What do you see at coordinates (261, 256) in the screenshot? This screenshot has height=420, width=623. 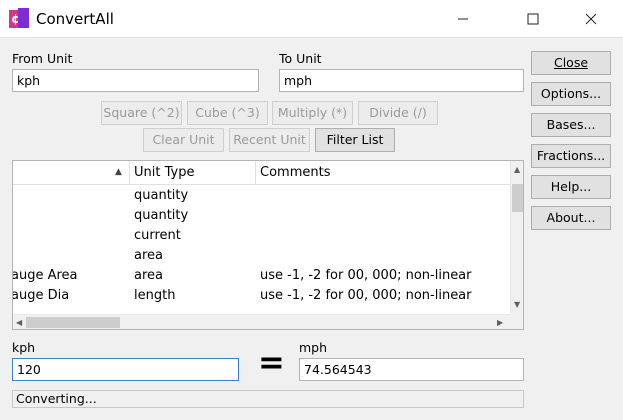 I see `list-row: area` at bounding box center [261, 256].